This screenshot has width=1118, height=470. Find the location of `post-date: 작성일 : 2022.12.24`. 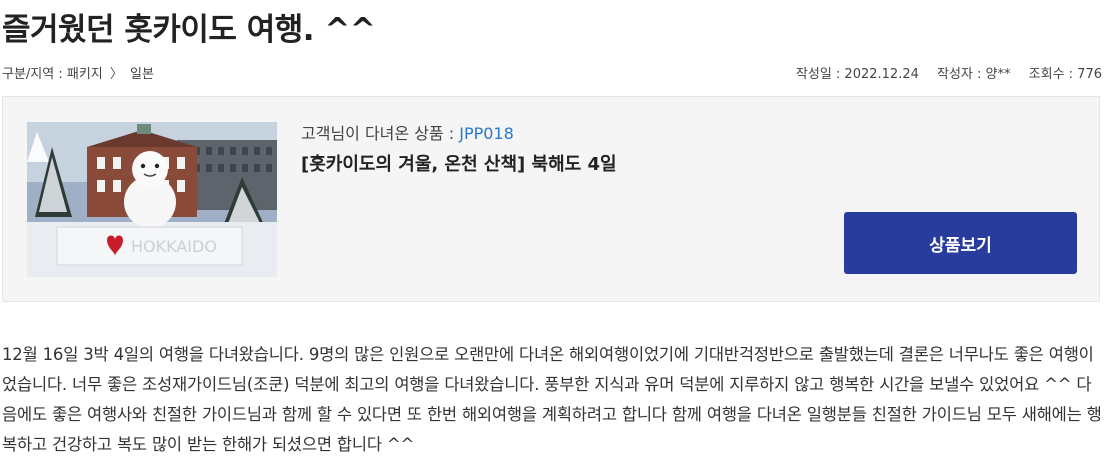

post-date: 작성일 : 2022.12.24 is located at coordinates (857, 74).